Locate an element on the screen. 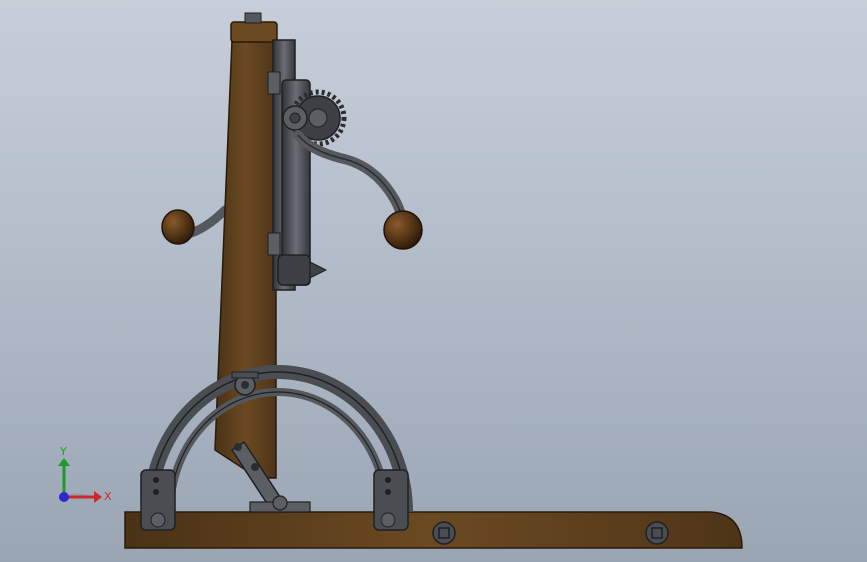 The width and height of the screenshot is (867, 562). triad-x-label: X is located at coordinates (108, 496).